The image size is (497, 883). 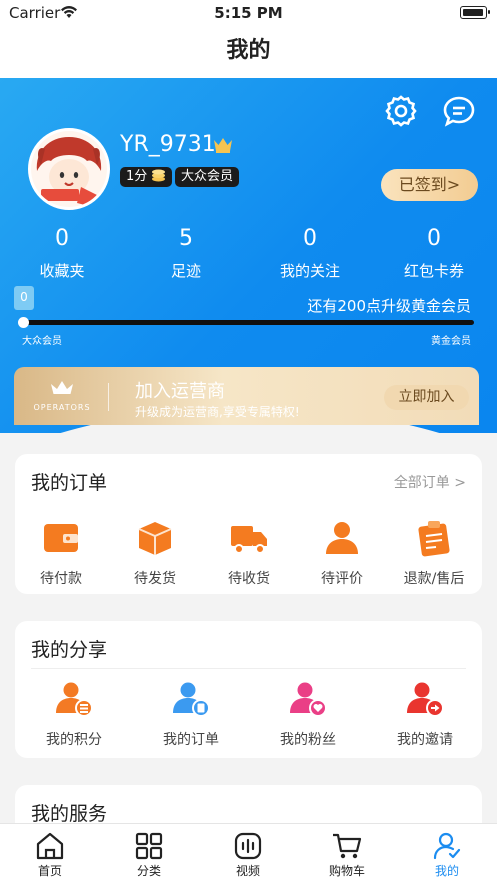 What do you see at coordinates (342, 579) in the screenshot?
I see `order-item-label: 待评价` at bounding box center [342, 579].